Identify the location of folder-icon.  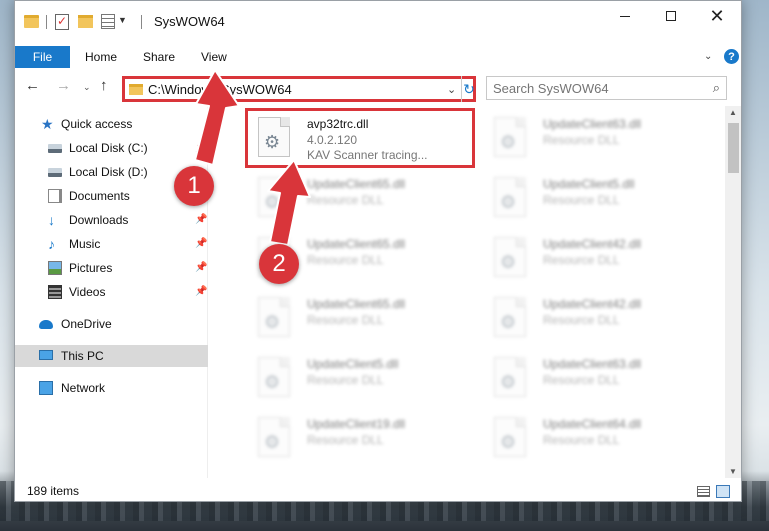
(136, 89).